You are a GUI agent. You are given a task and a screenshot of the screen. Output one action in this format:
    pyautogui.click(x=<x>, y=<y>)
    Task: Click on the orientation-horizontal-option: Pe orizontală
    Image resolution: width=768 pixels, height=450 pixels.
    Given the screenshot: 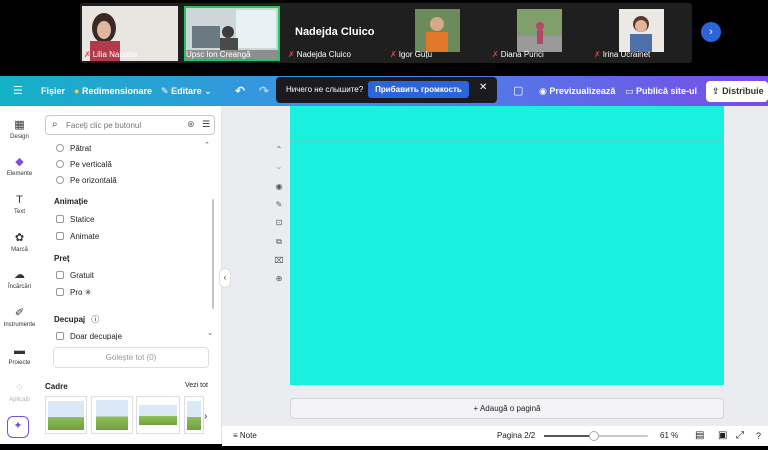 What is the action you would take?
    pyautogui.click(x=86, y=180)
    